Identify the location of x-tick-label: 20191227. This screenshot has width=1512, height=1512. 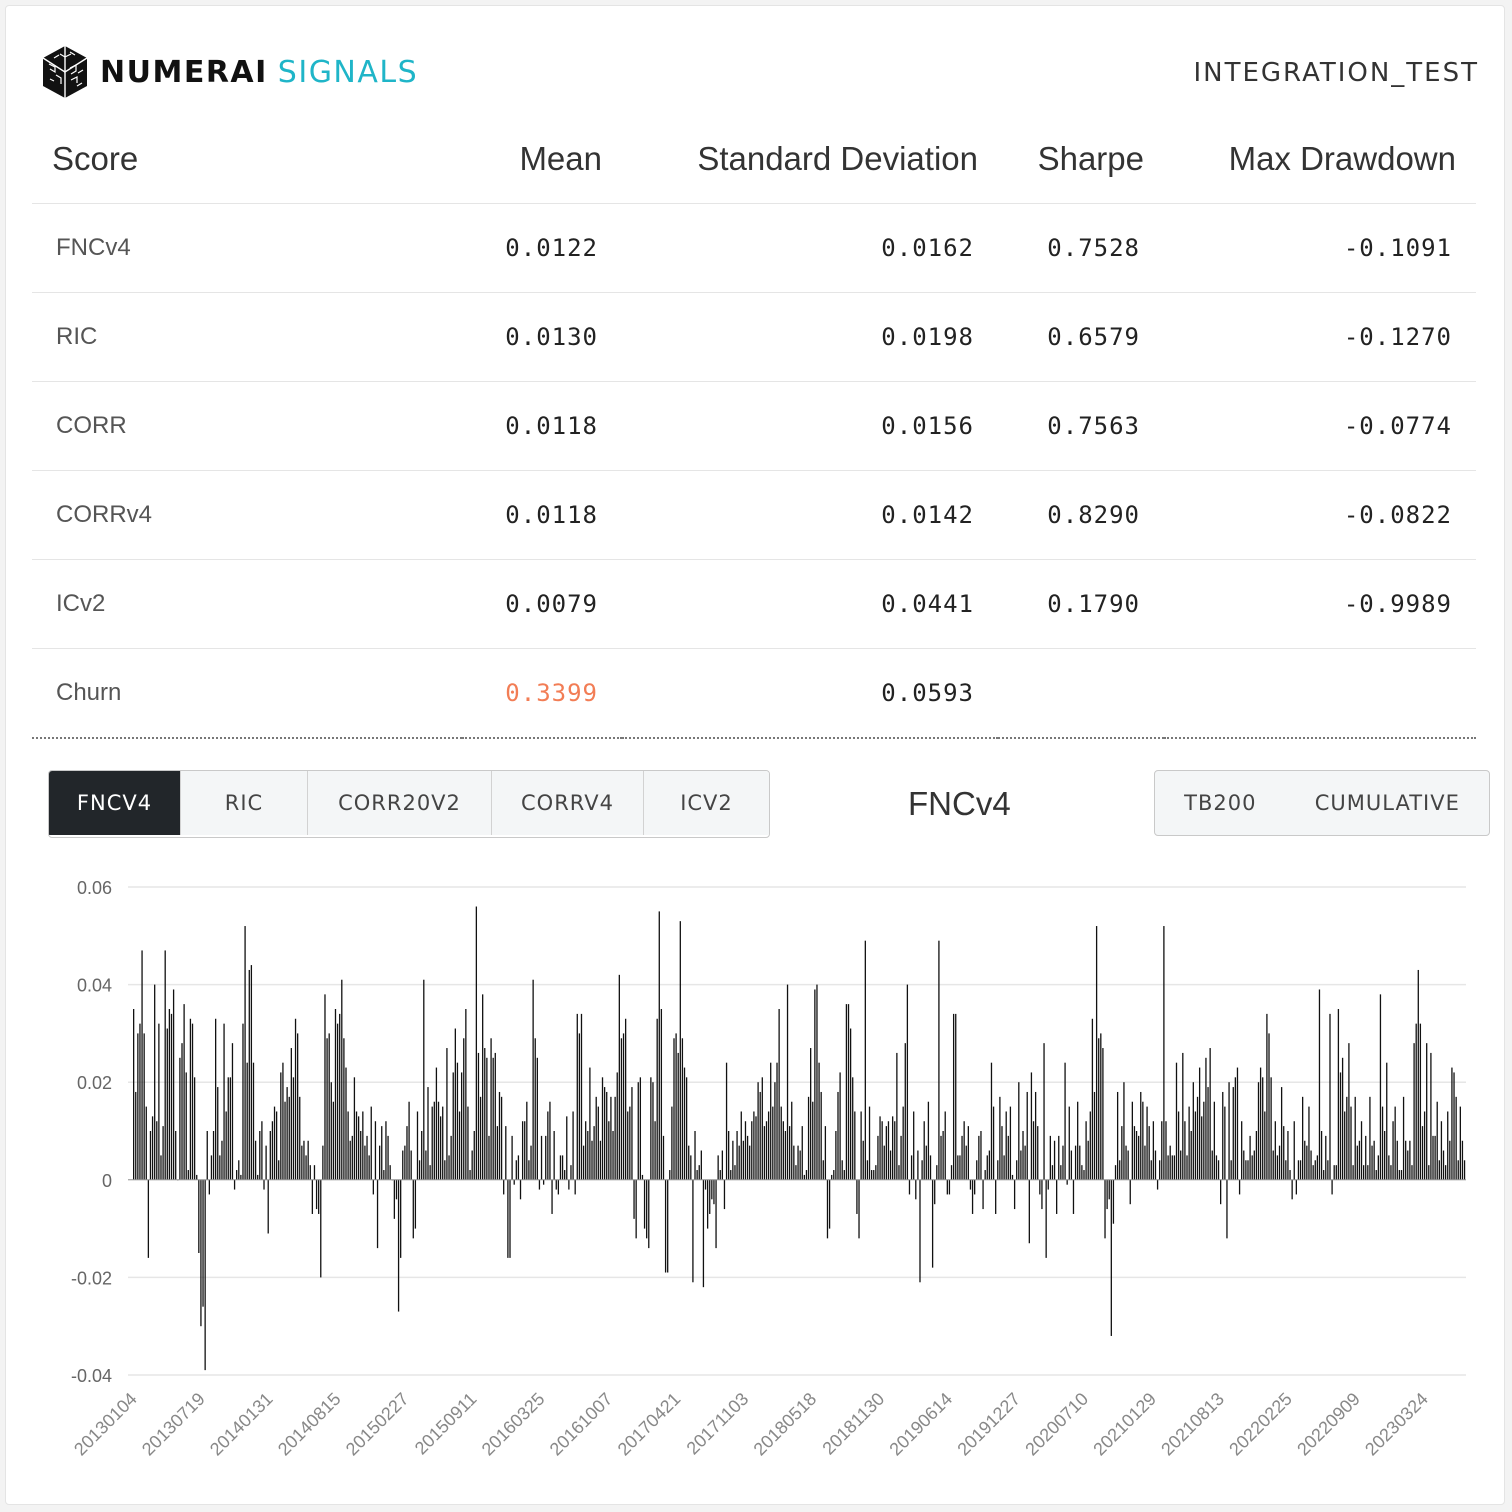
(988, 1424).